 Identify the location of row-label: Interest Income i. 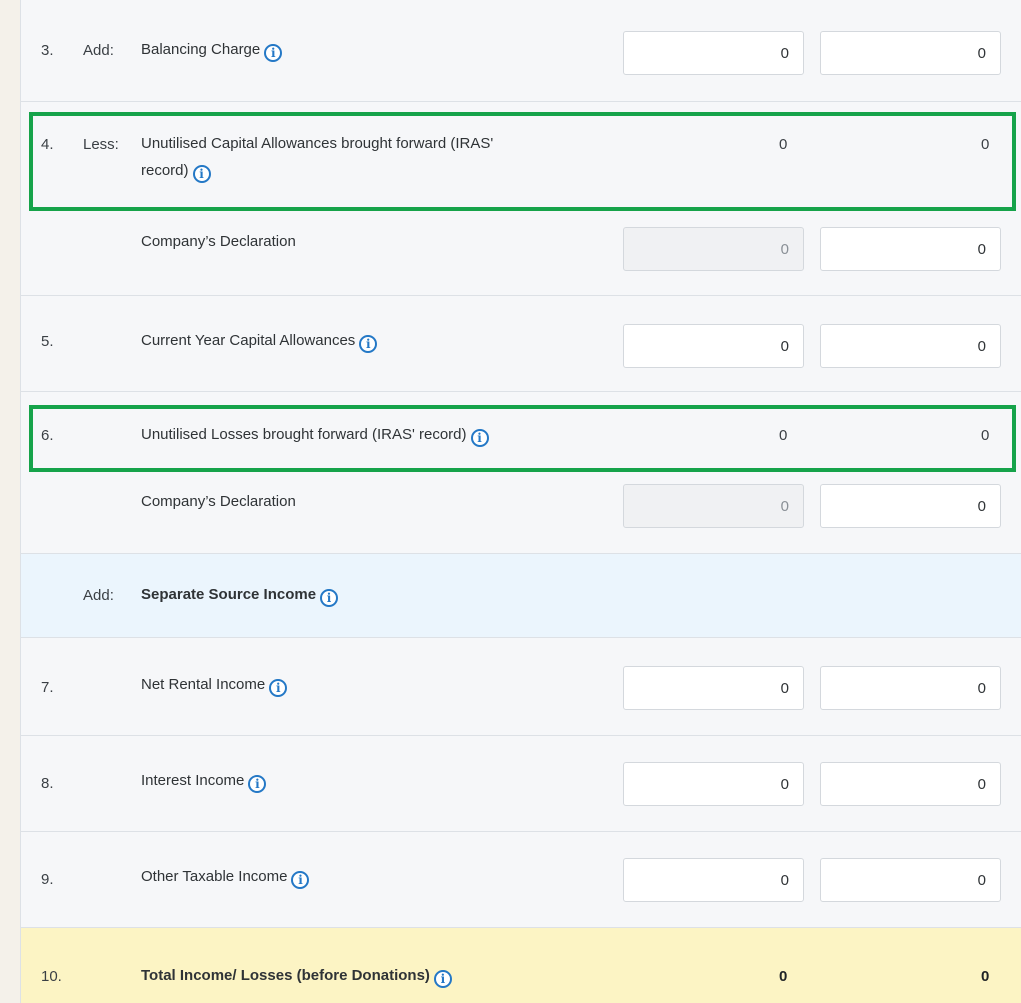
(204, 780).